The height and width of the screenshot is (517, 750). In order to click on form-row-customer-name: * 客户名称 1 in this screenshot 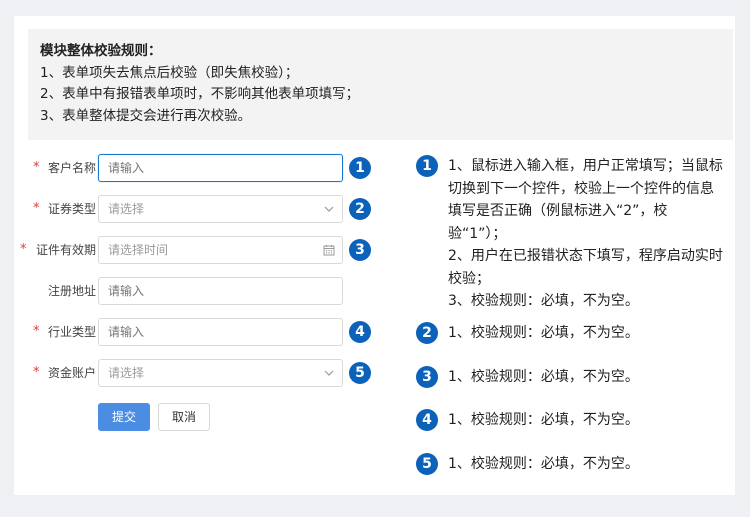, I will do `click(194, 168)`.